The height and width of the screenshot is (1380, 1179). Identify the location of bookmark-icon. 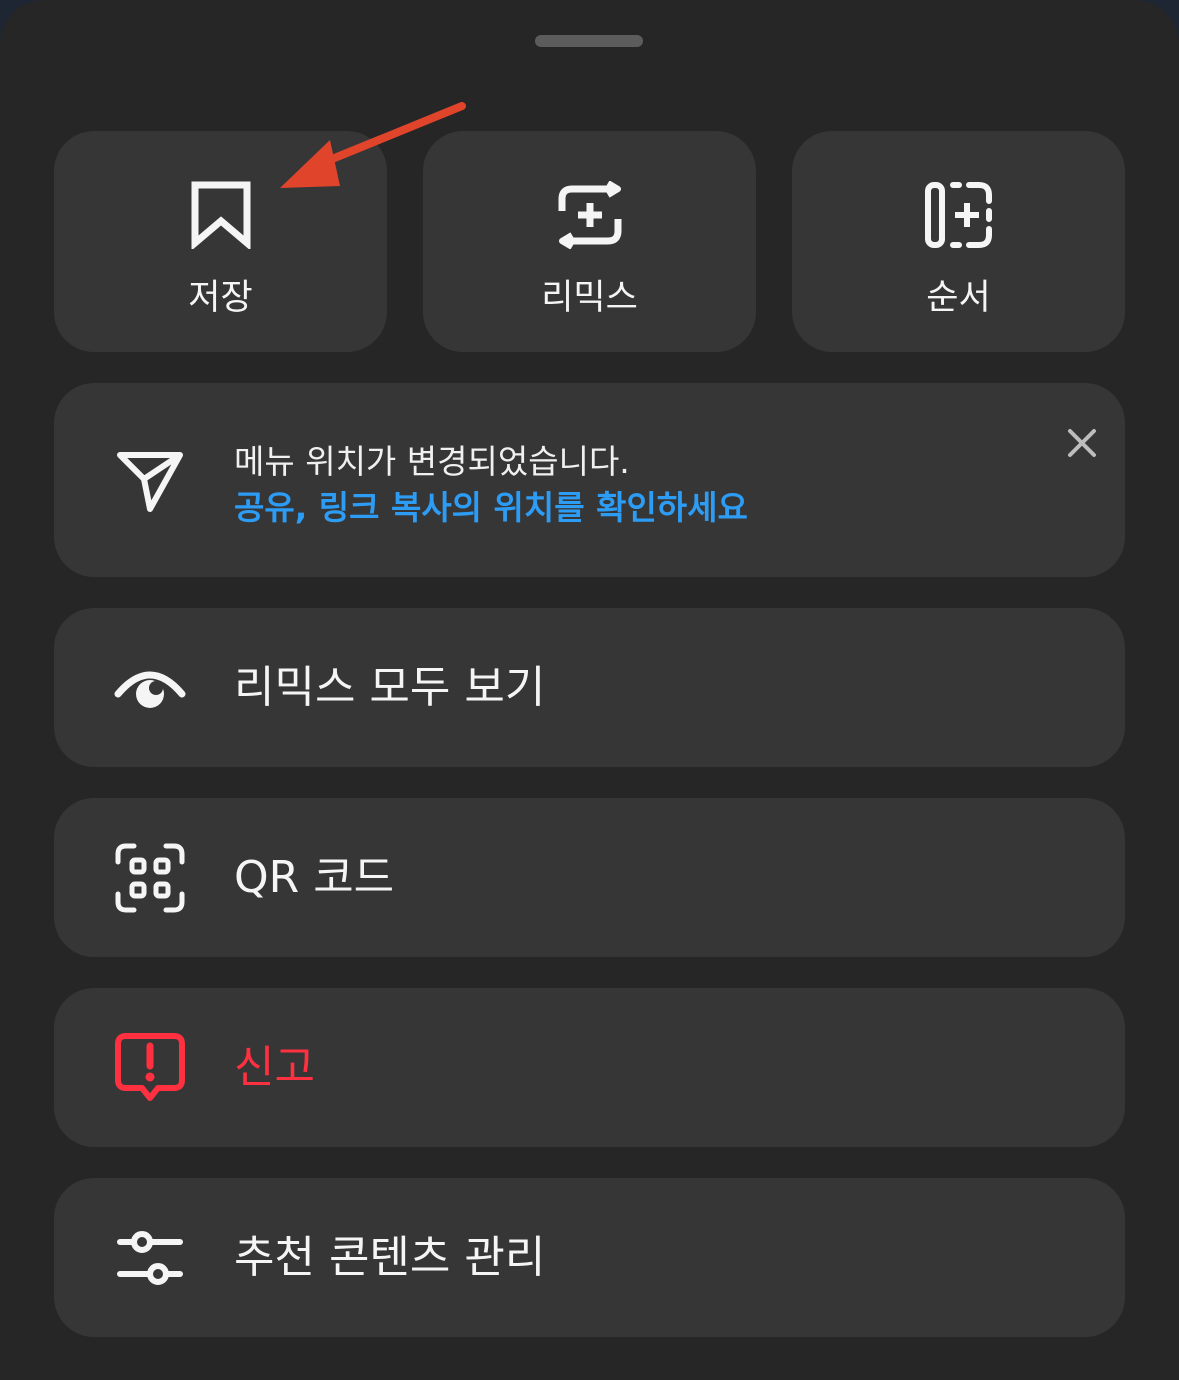
(221, 215).